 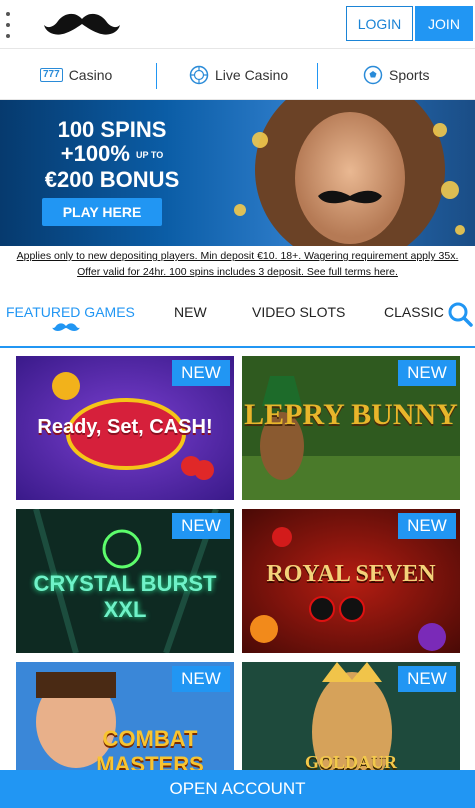 What do you see at coordinates (95, 153) in the screenshot?
I see `banner-percent: +100%` at bounding box center [95, 153].